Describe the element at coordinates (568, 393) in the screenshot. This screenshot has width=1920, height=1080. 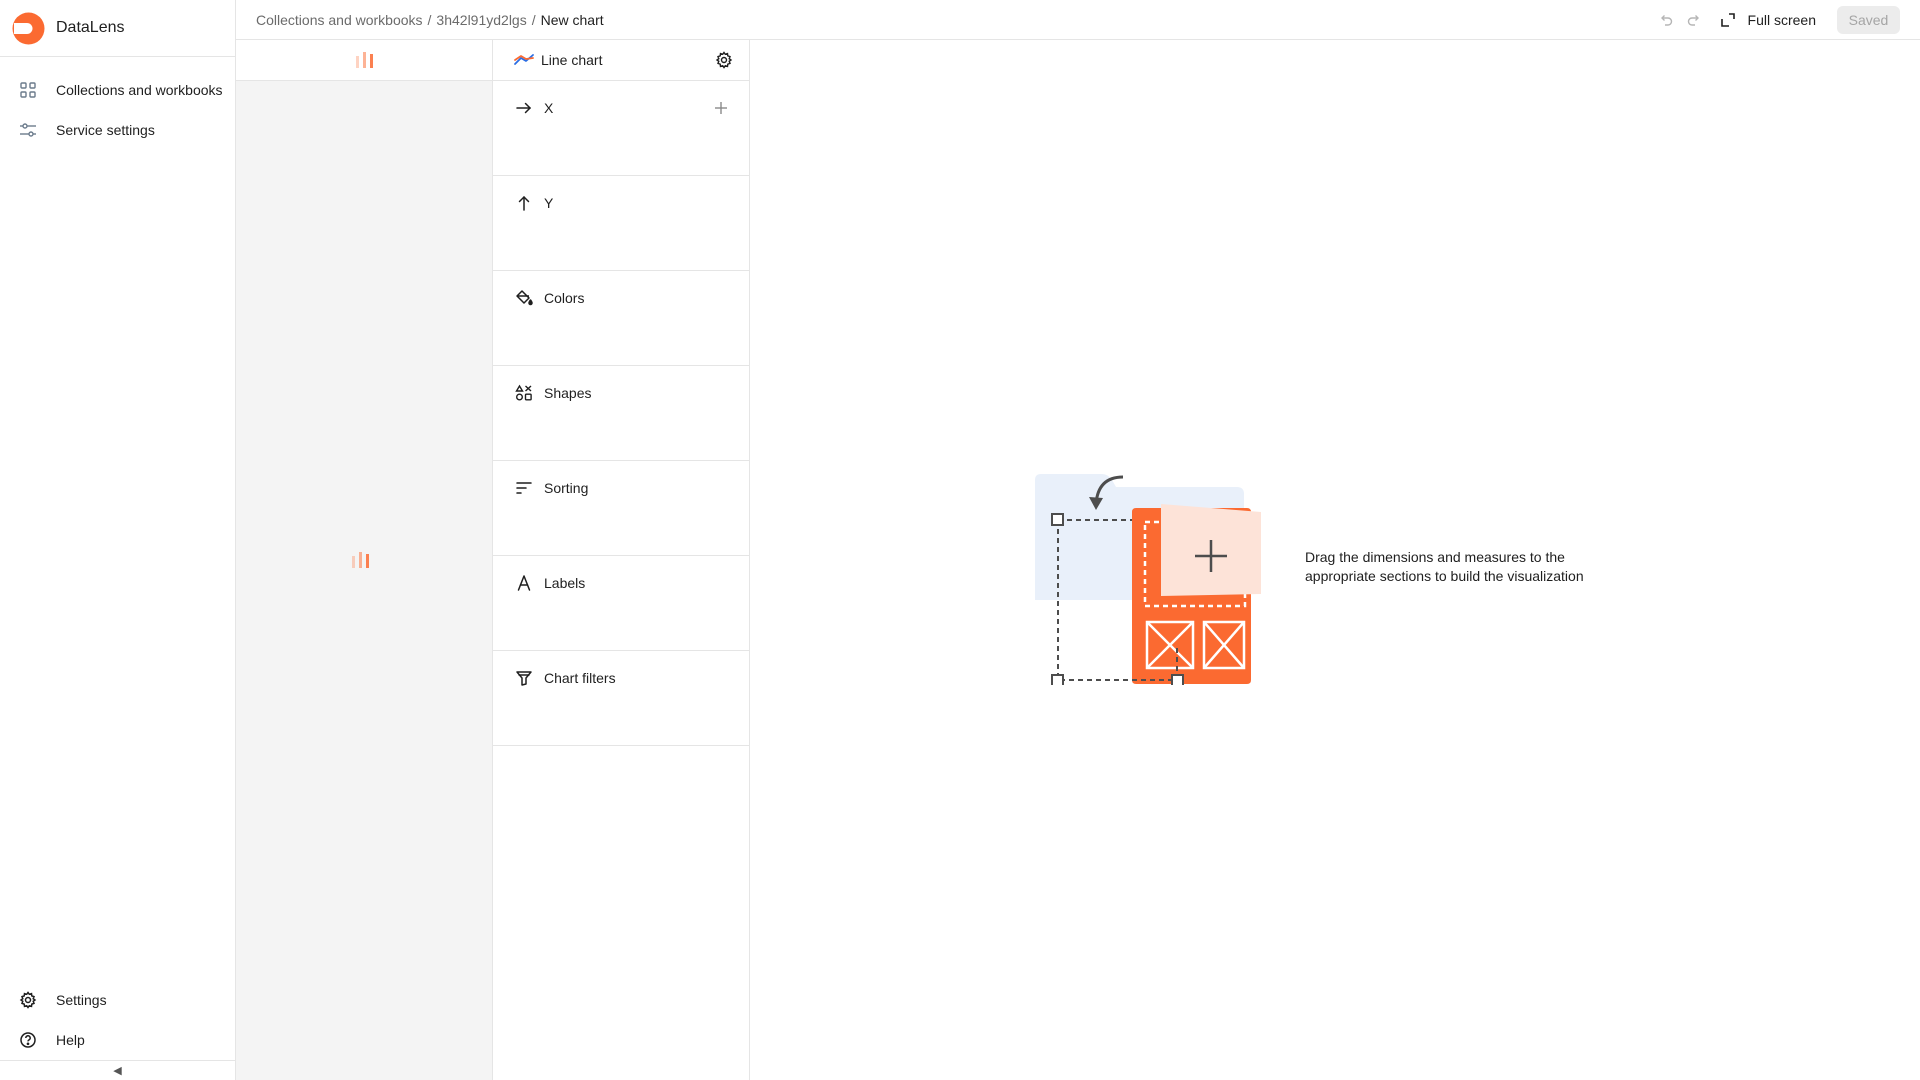
I see `section-label: Shapes` at that location.